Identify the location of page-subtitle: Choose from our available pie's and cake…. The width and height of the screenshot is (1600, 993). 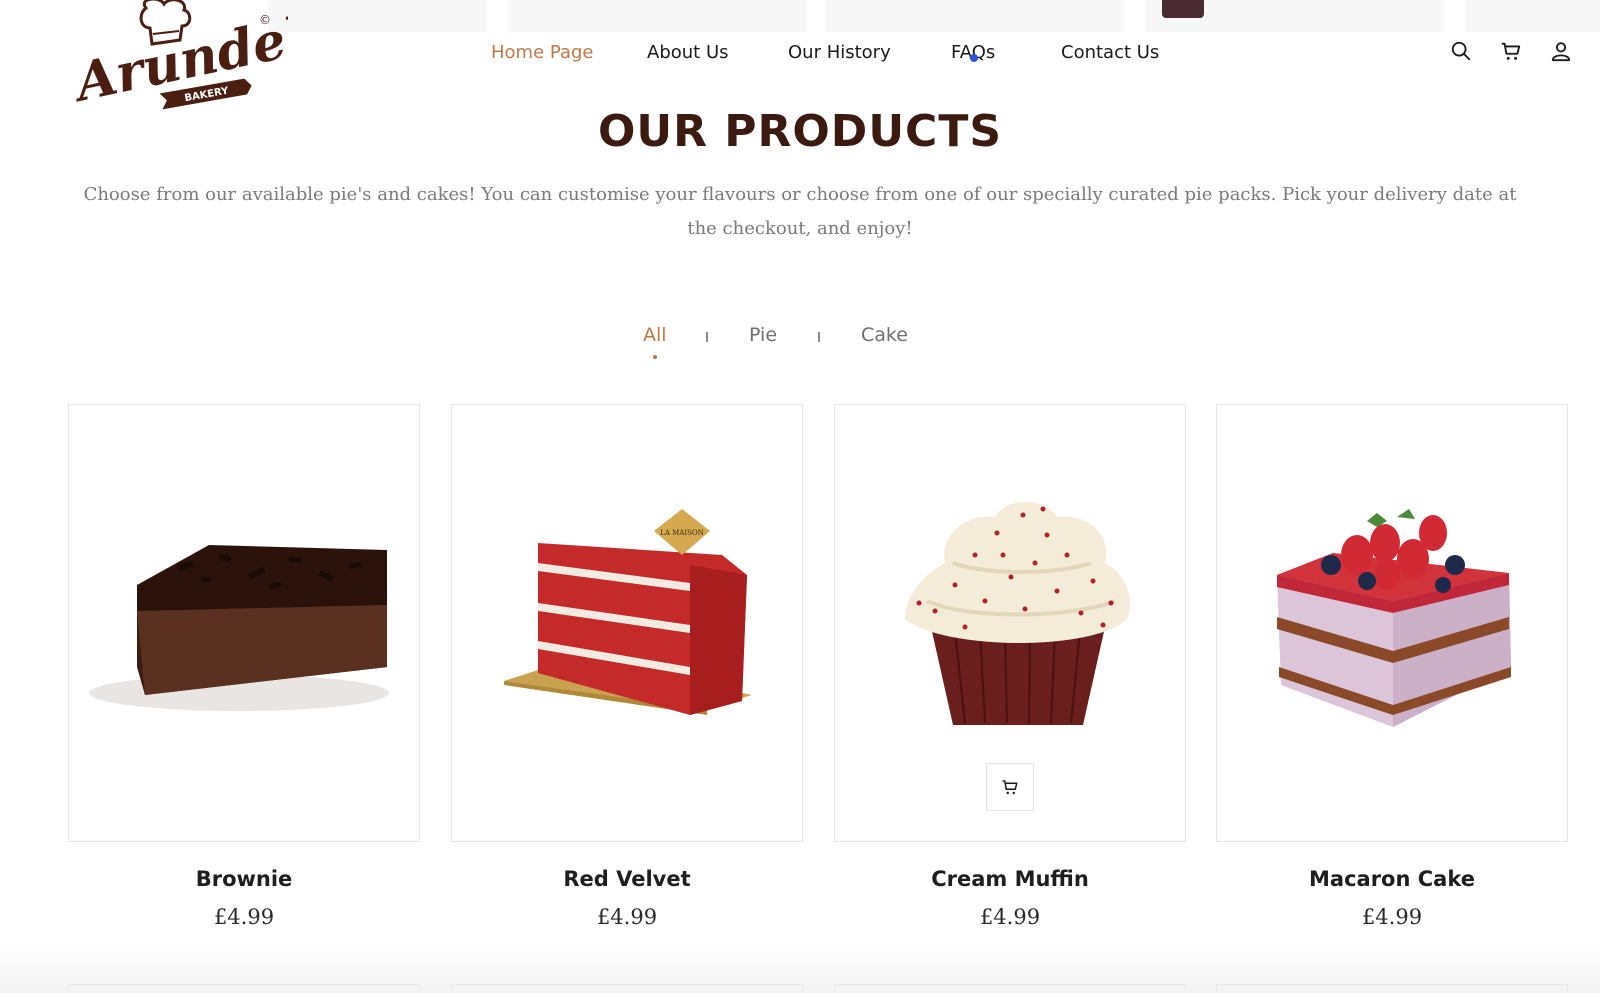
(800, 211).